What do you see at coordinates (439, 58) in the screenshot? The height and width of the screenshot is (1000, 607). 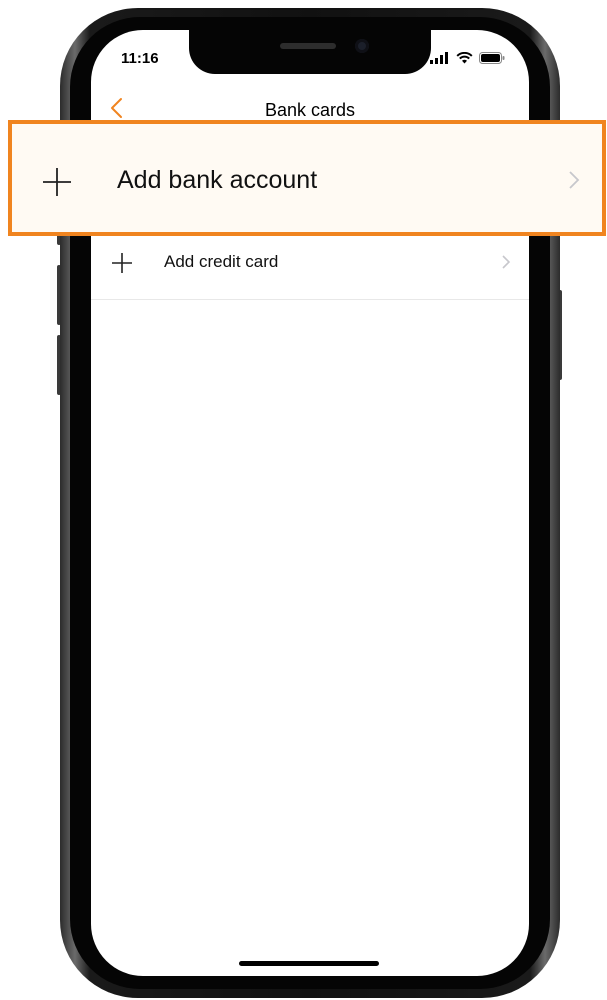 I see `signal-icon` at bounding box center [439, 58].